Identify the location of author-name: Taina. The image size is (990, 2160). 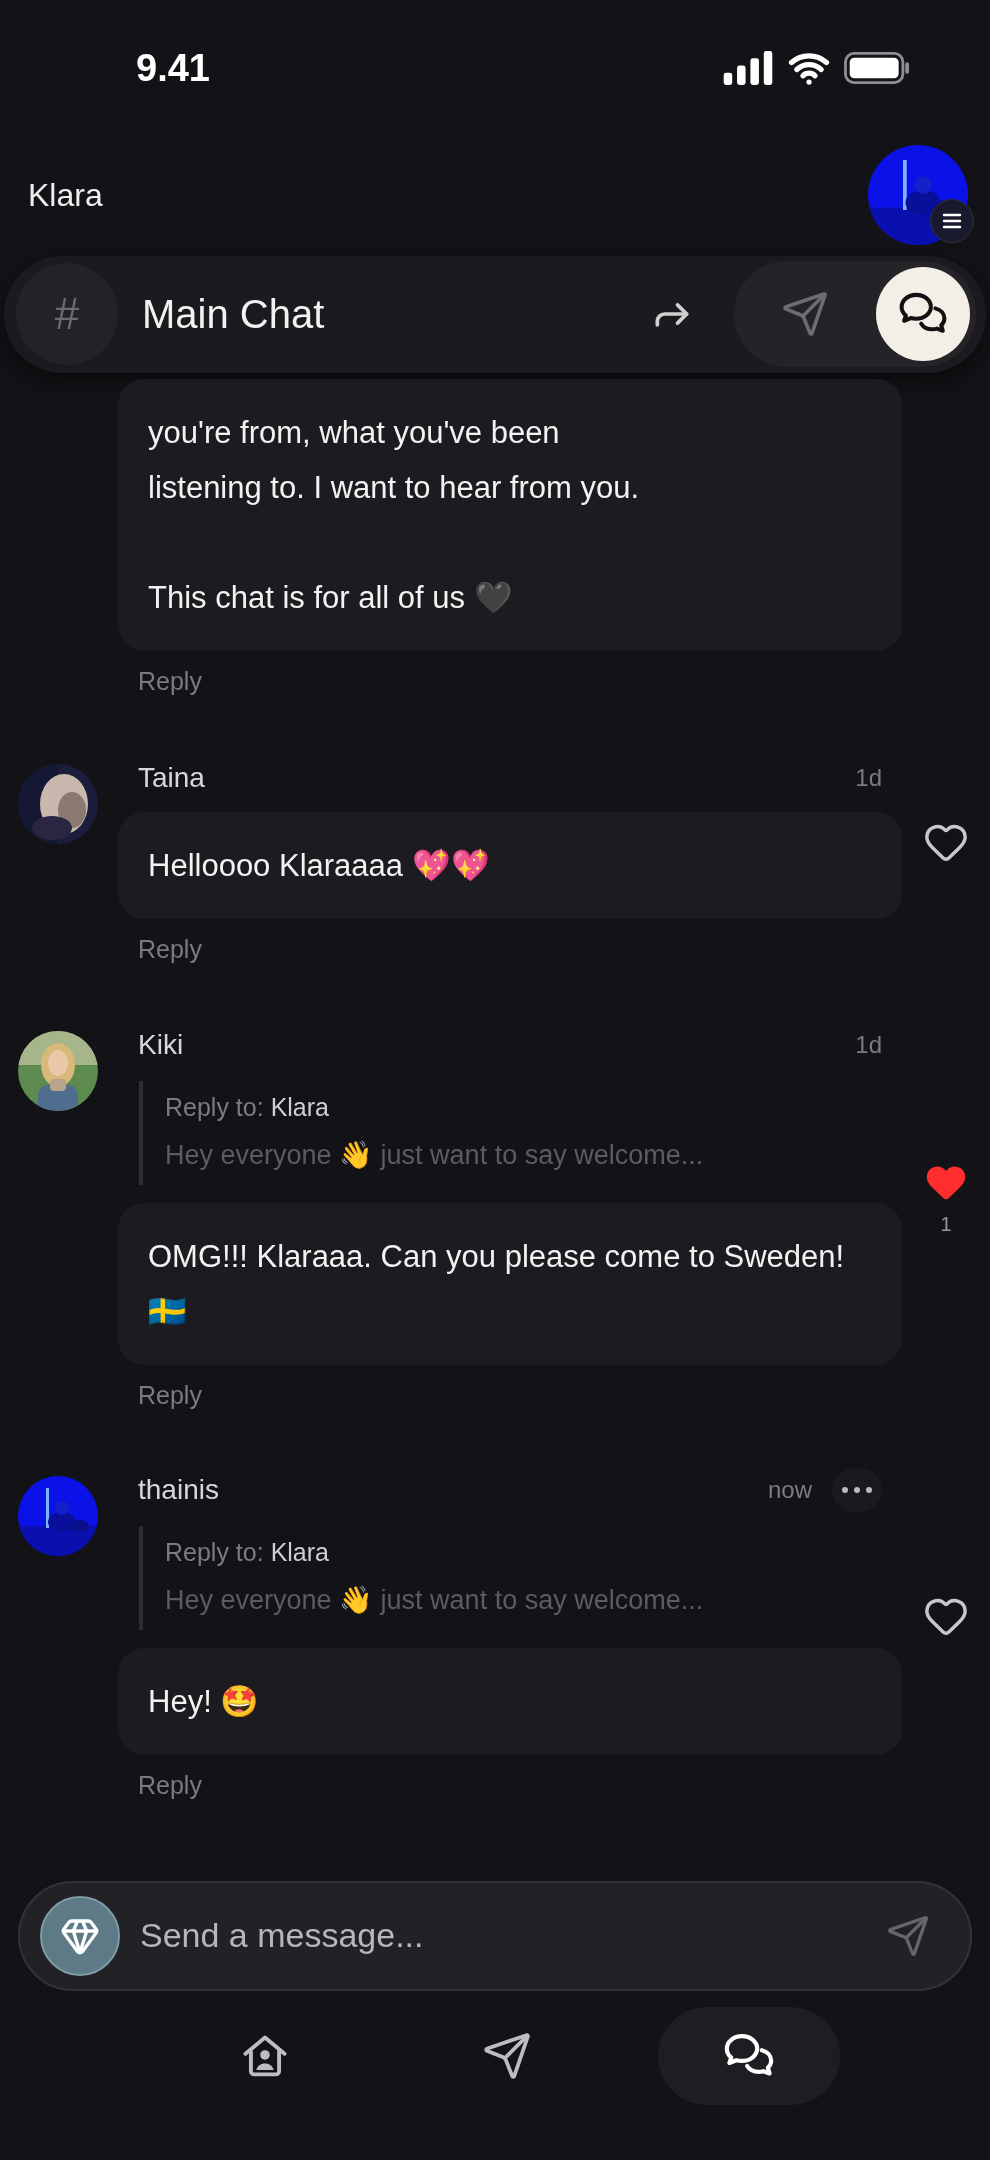
(172, 778).